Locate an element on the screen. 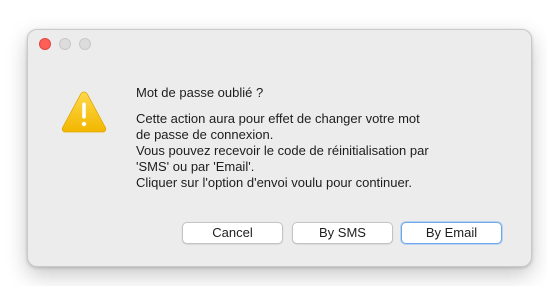 The image size is (547, 286). by-email-button: By Email is located at coordinates (451, 233).